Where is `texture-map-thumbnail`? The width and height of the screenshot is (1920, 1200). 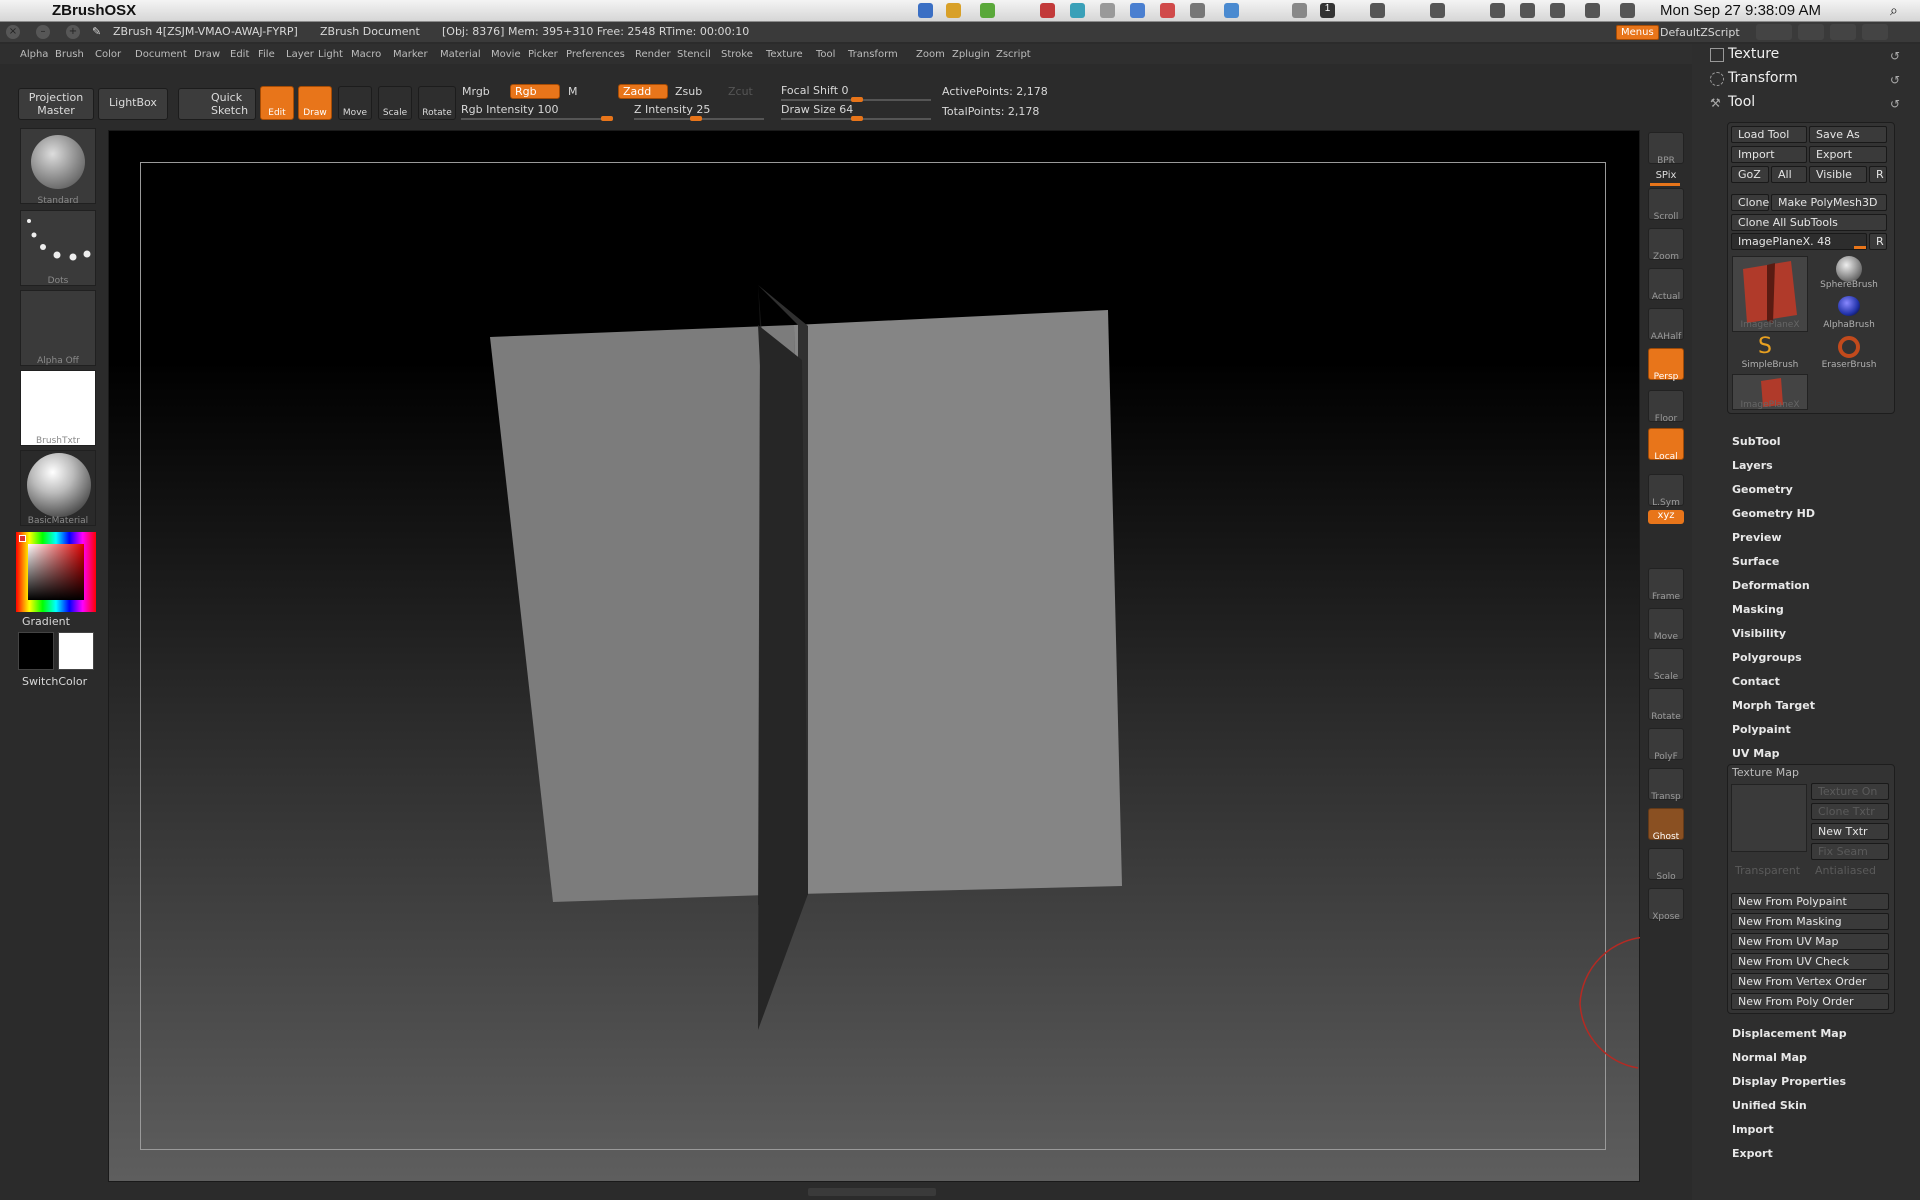 texture-map-thumbnail is located at coordinates (1769, 818).